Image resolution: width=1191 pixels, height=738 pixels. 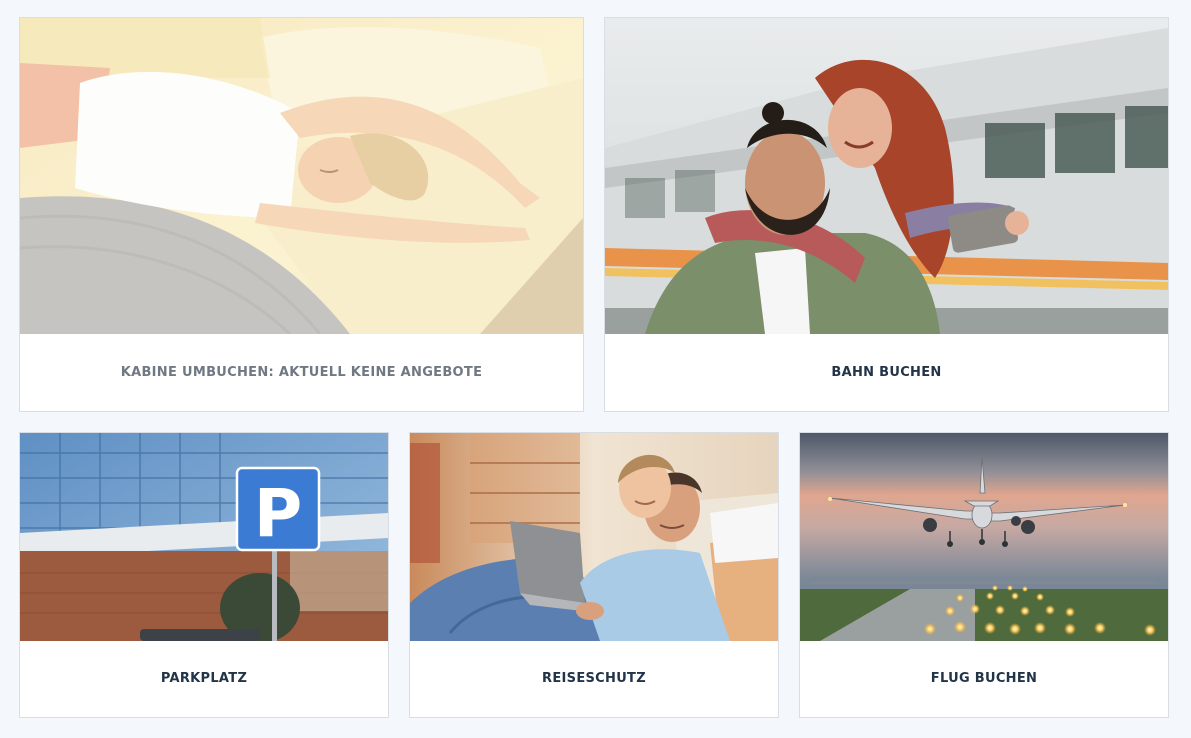 I want to click on kabine-label-area: KABINE UMBUCHEN: AKTUELL KEINE ANGEBOTE, so click(x=301, y=372).